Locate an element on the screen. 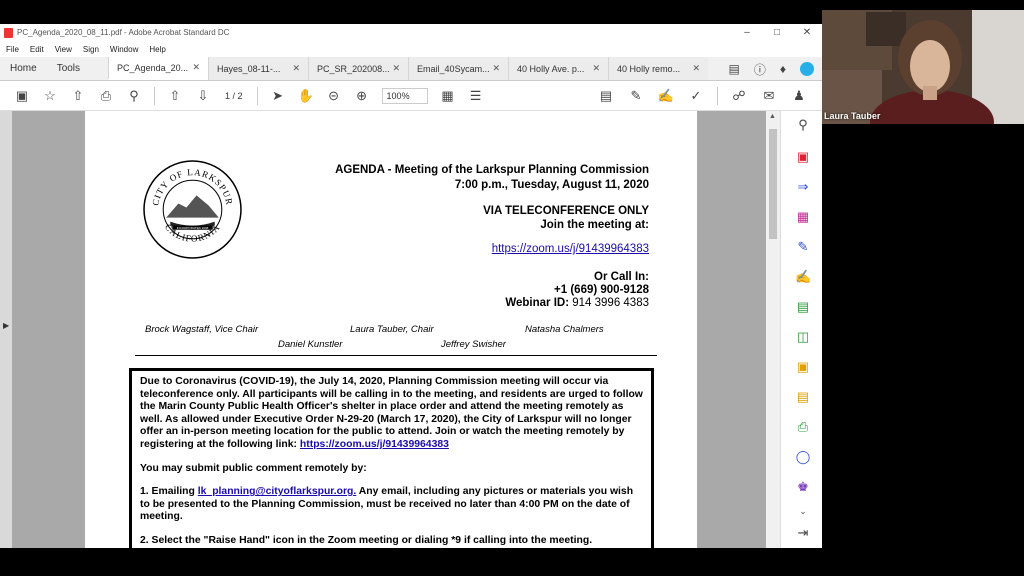 The width and height of the screenshot is (1024, 576). doc-tab: 40 Holly remo... ✕ is located at coordinates (658, 68).